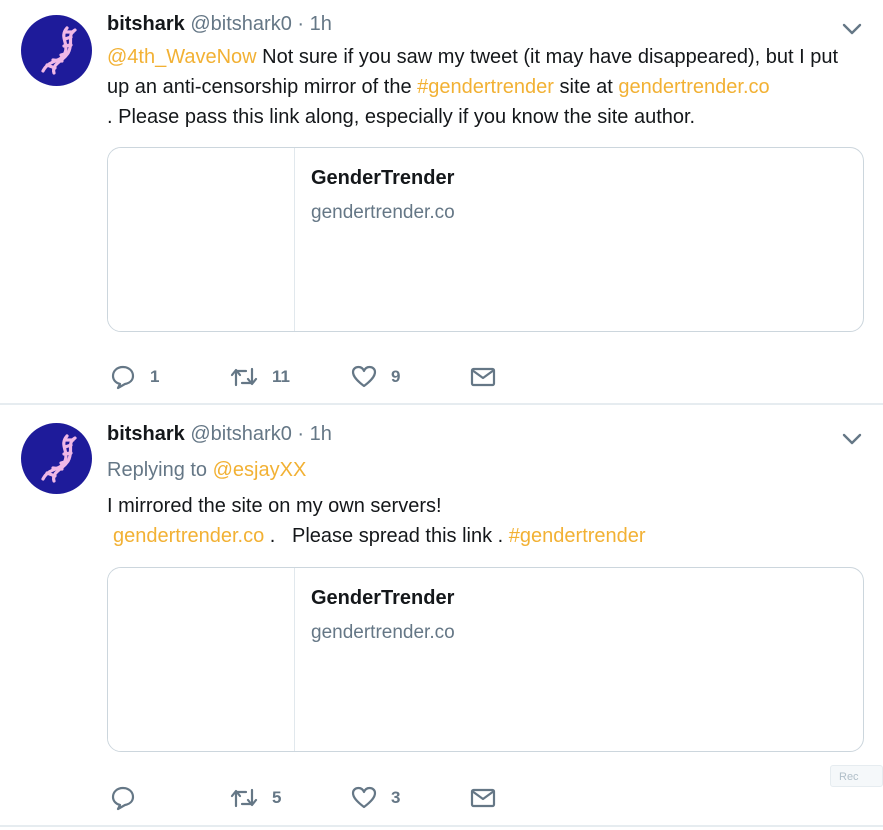  Describe the element at coordinates (277, 797) in the screenshot. I see `retweet-count: 5` at that location.